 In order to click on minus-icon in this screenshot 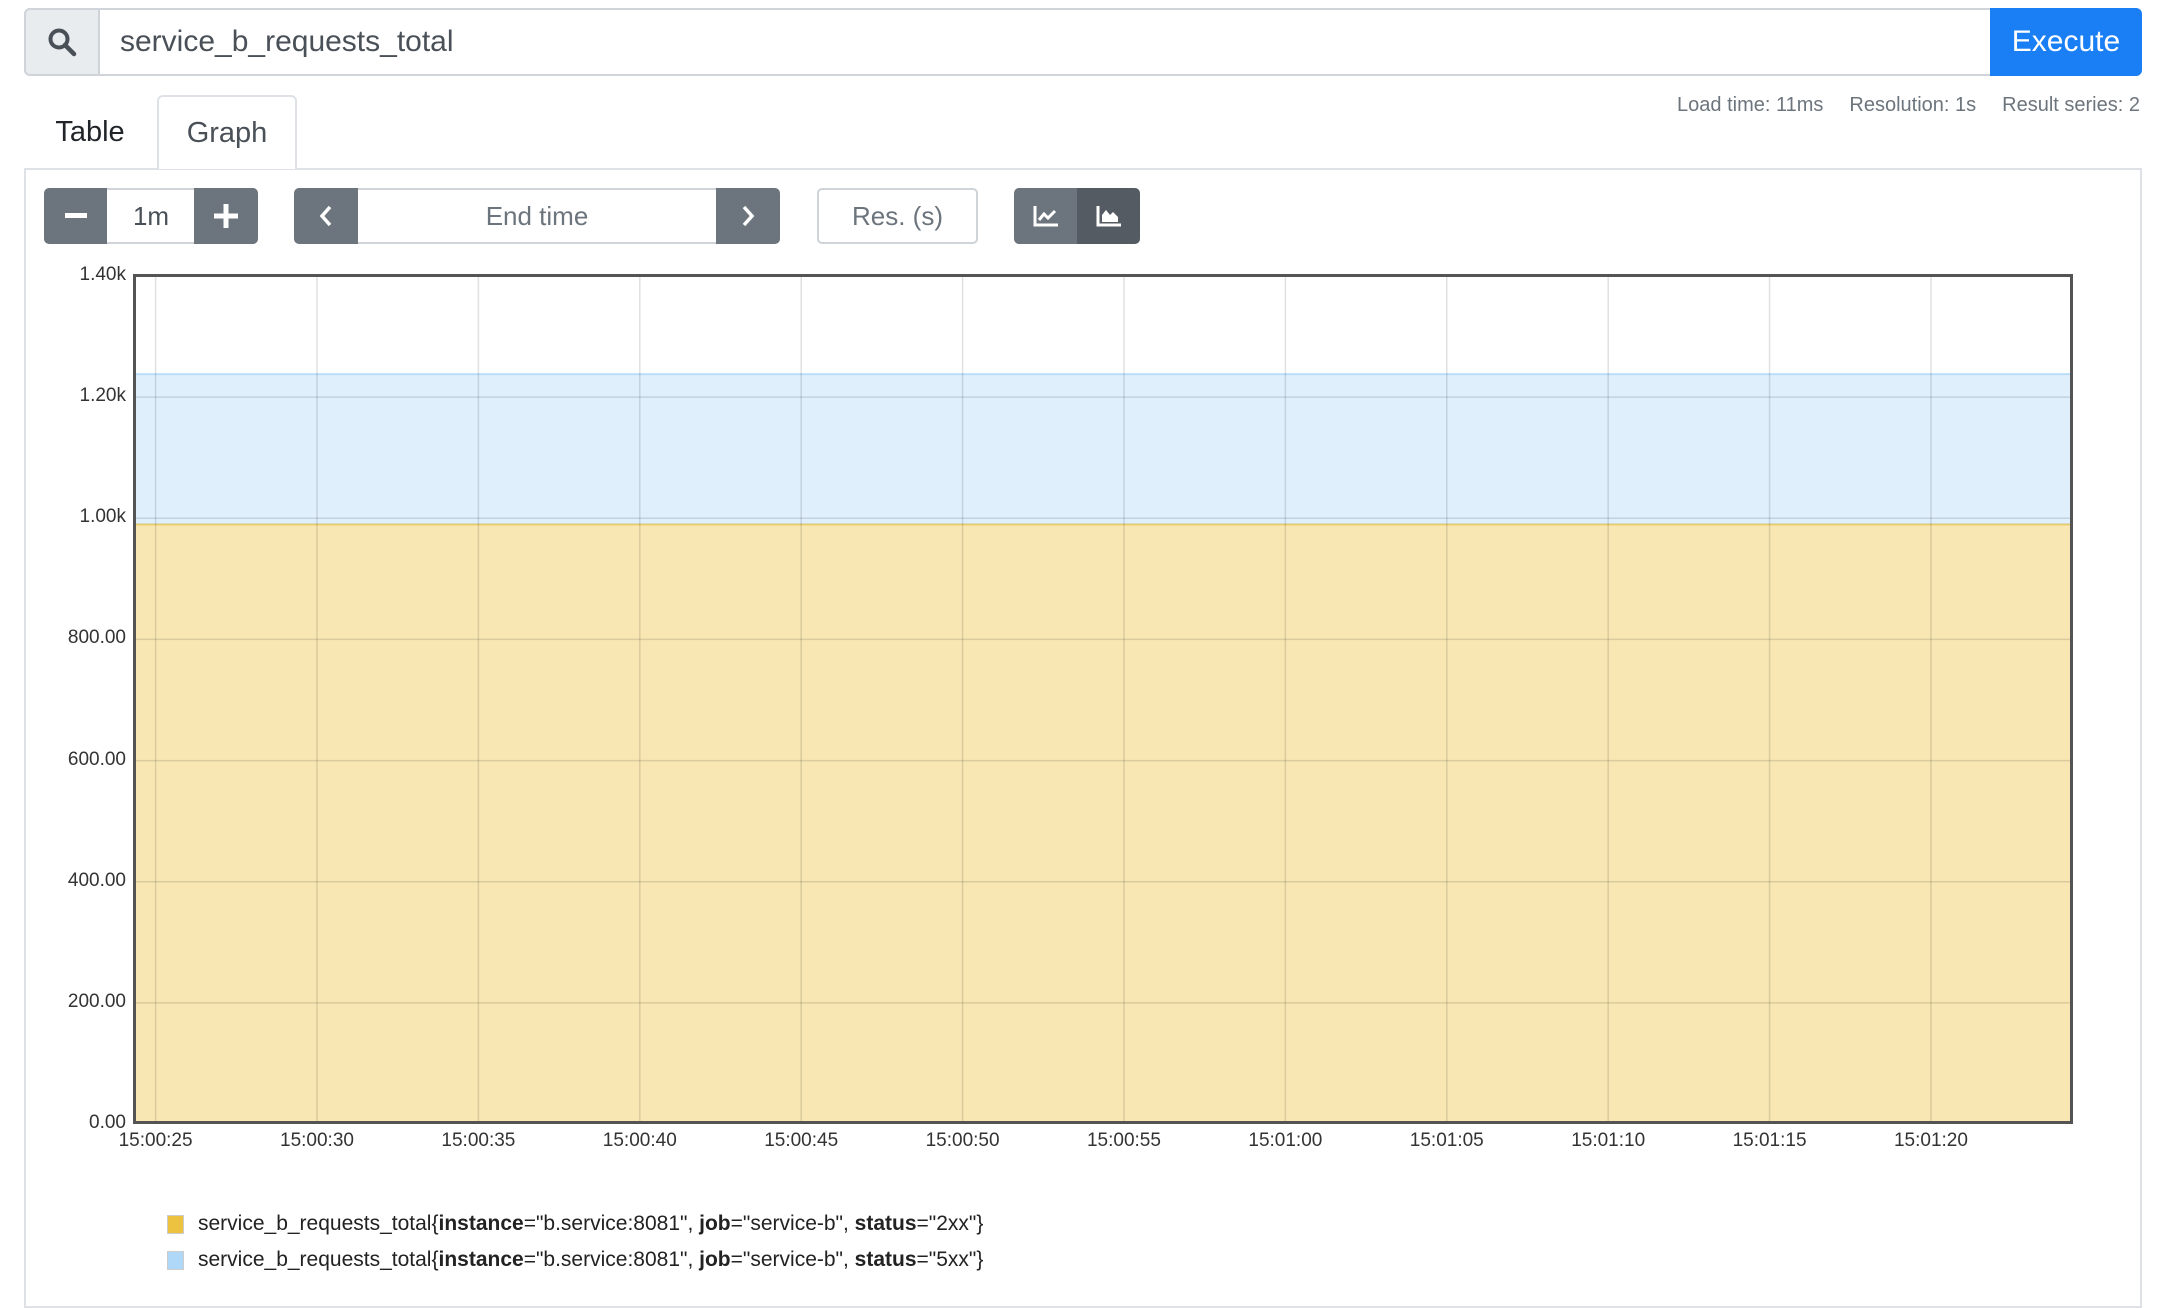, I will do `click(76, 215)`.